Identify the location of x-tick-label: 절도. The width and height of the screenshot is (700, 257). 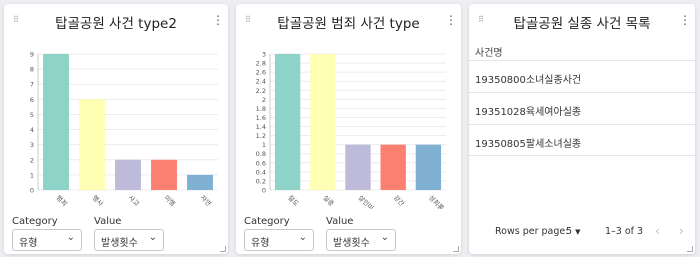
(293, 201).